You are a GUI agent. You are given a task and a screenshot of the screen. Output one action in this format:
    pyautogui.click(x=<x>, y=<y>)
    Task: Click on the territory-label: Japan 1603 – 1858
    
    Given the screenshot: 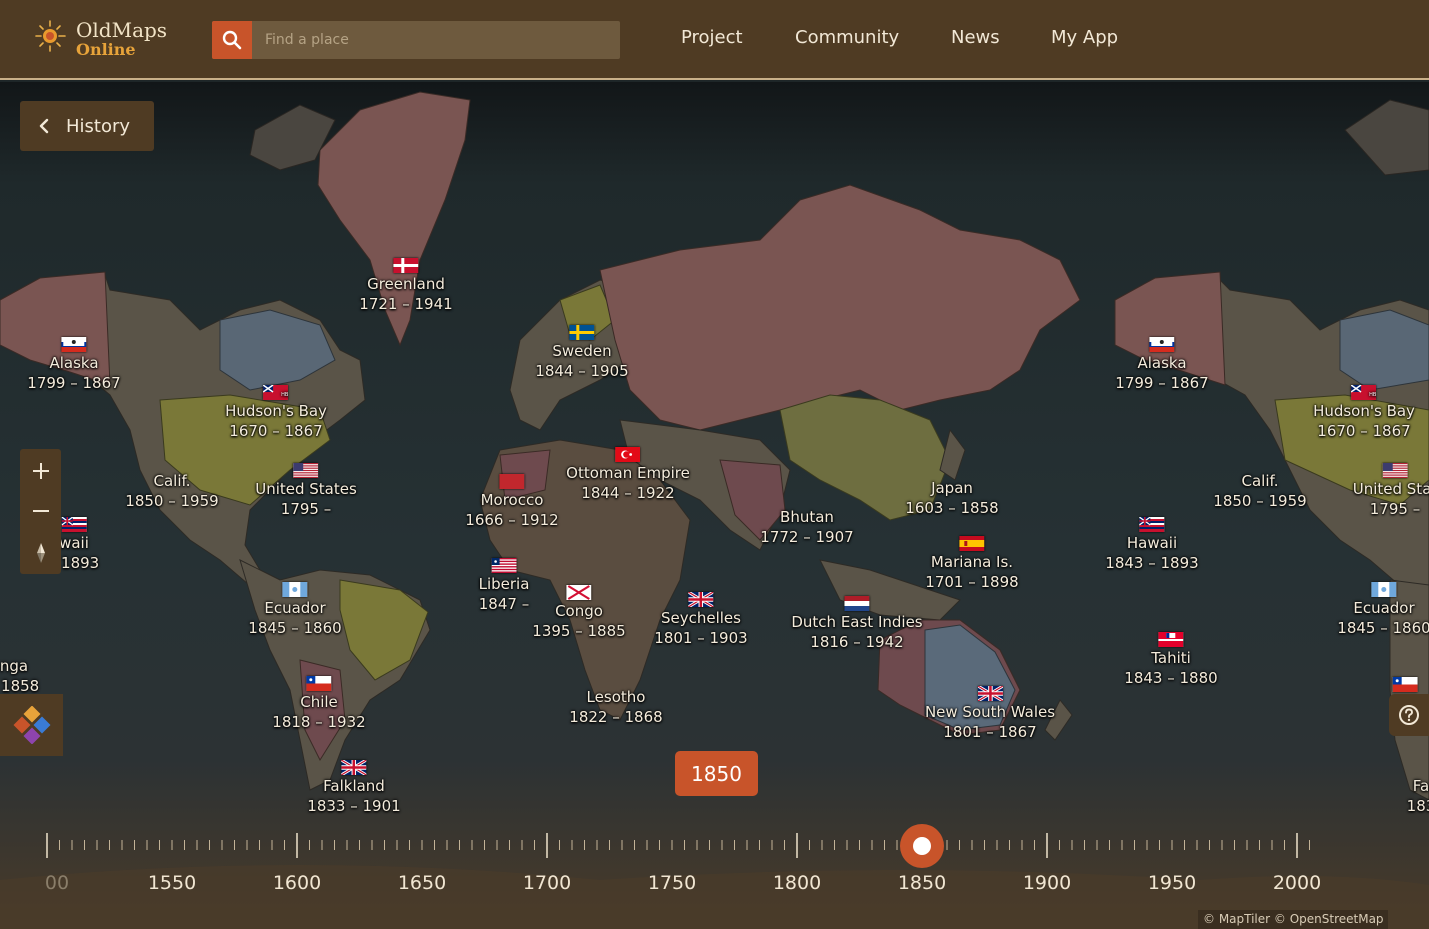 What is the action you would take?
    pyautogui.click(x=951, y=490)
    